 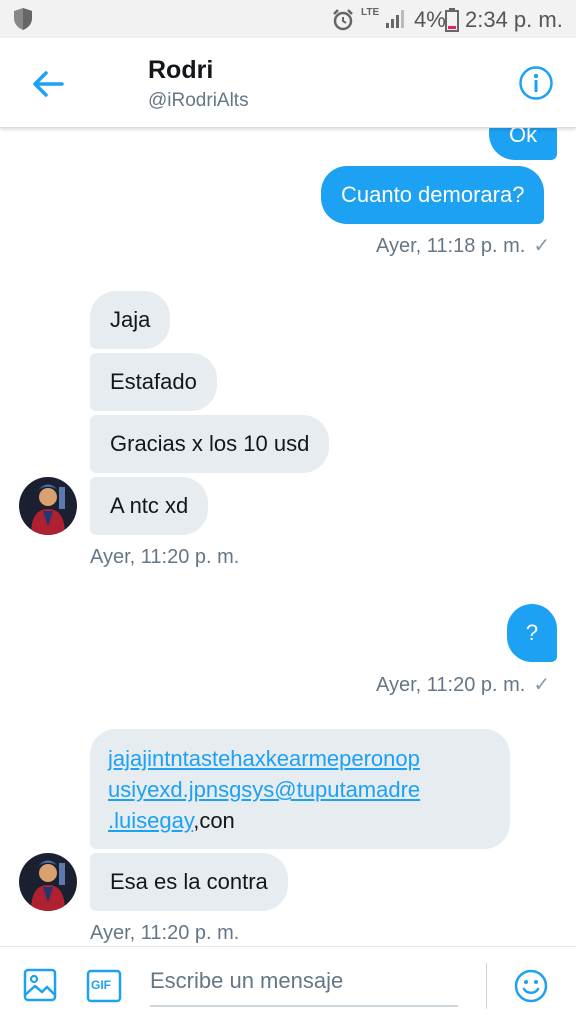 I want to click on message-incoming: Jaja, so click(x=130, y=320).